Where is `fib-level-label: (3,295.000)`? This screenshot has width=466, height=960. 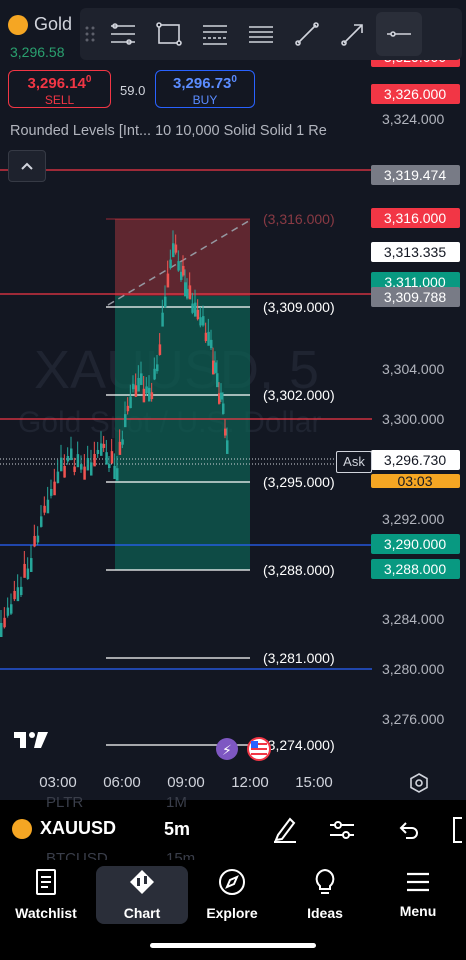
fib-level-label: (3,295.000) is located at coordinates (299, 482).